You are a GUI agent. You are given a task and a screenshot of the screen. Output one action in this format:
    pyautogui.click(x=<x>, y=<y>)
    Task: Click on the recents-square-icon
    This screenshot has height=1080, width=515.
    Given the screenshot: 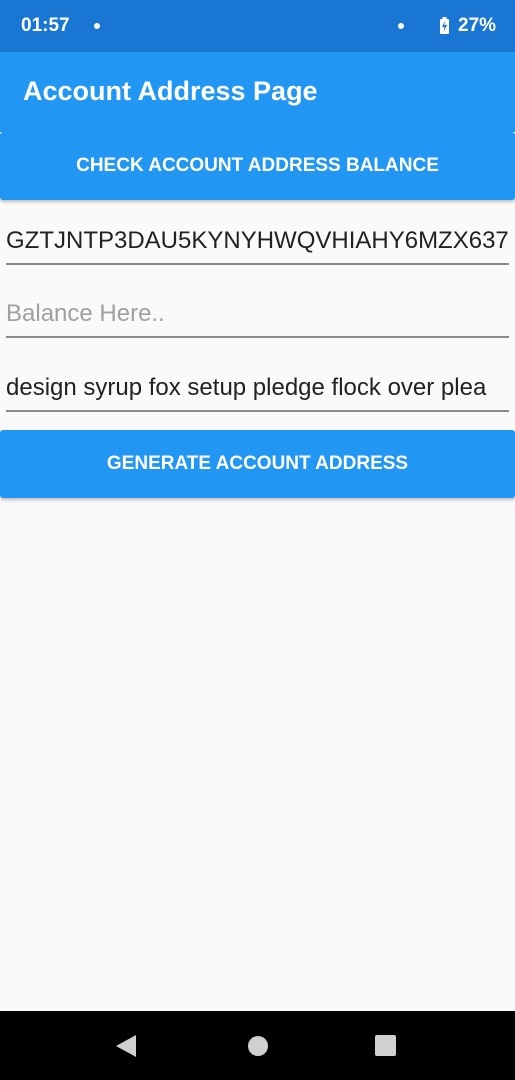 What is the action you would take?
    pyautogui.click(x=385, y=1045)
    